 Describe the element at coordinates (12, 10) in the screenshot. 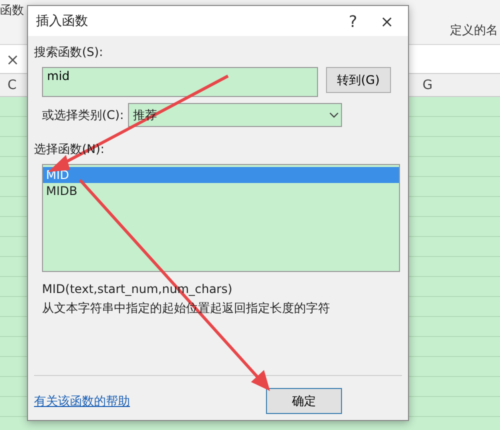

I see `ribbon-label: 函数` at that location.